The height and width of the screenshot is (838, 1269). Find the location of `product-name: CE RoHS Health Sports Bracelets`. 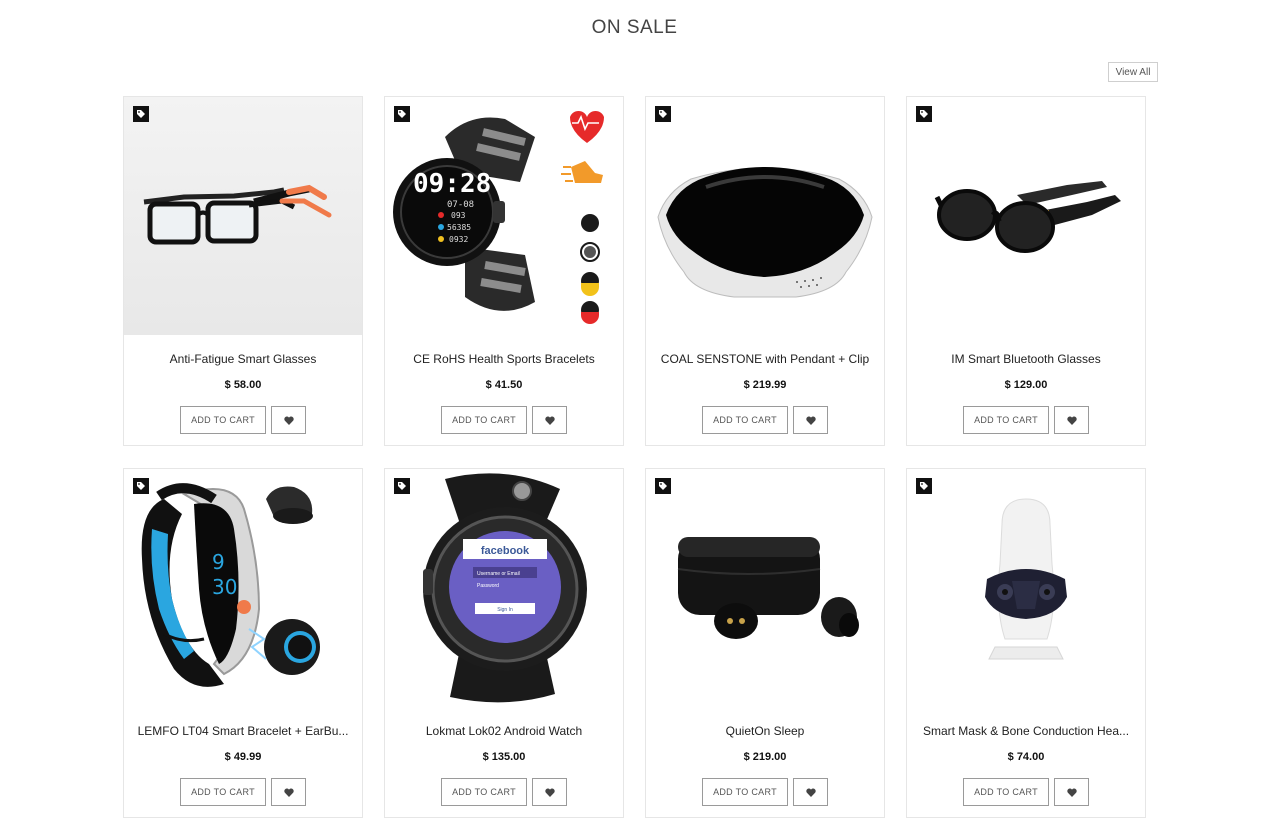

product-name: CE RoHS Health Sports Bracelets is located at coordinates (504, 359).